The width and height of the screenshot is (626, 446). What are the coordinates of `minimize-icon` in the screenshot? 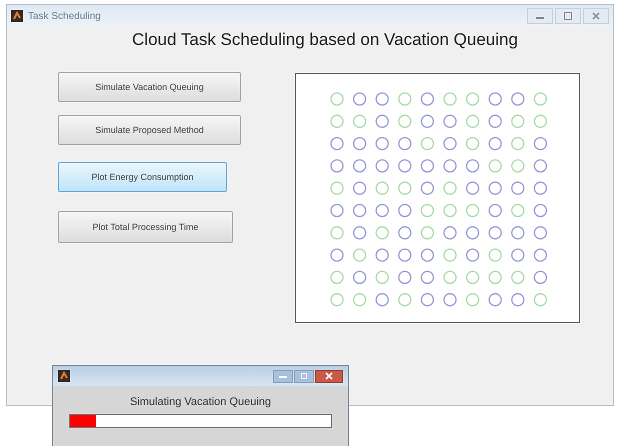 It's located at (283, 376).